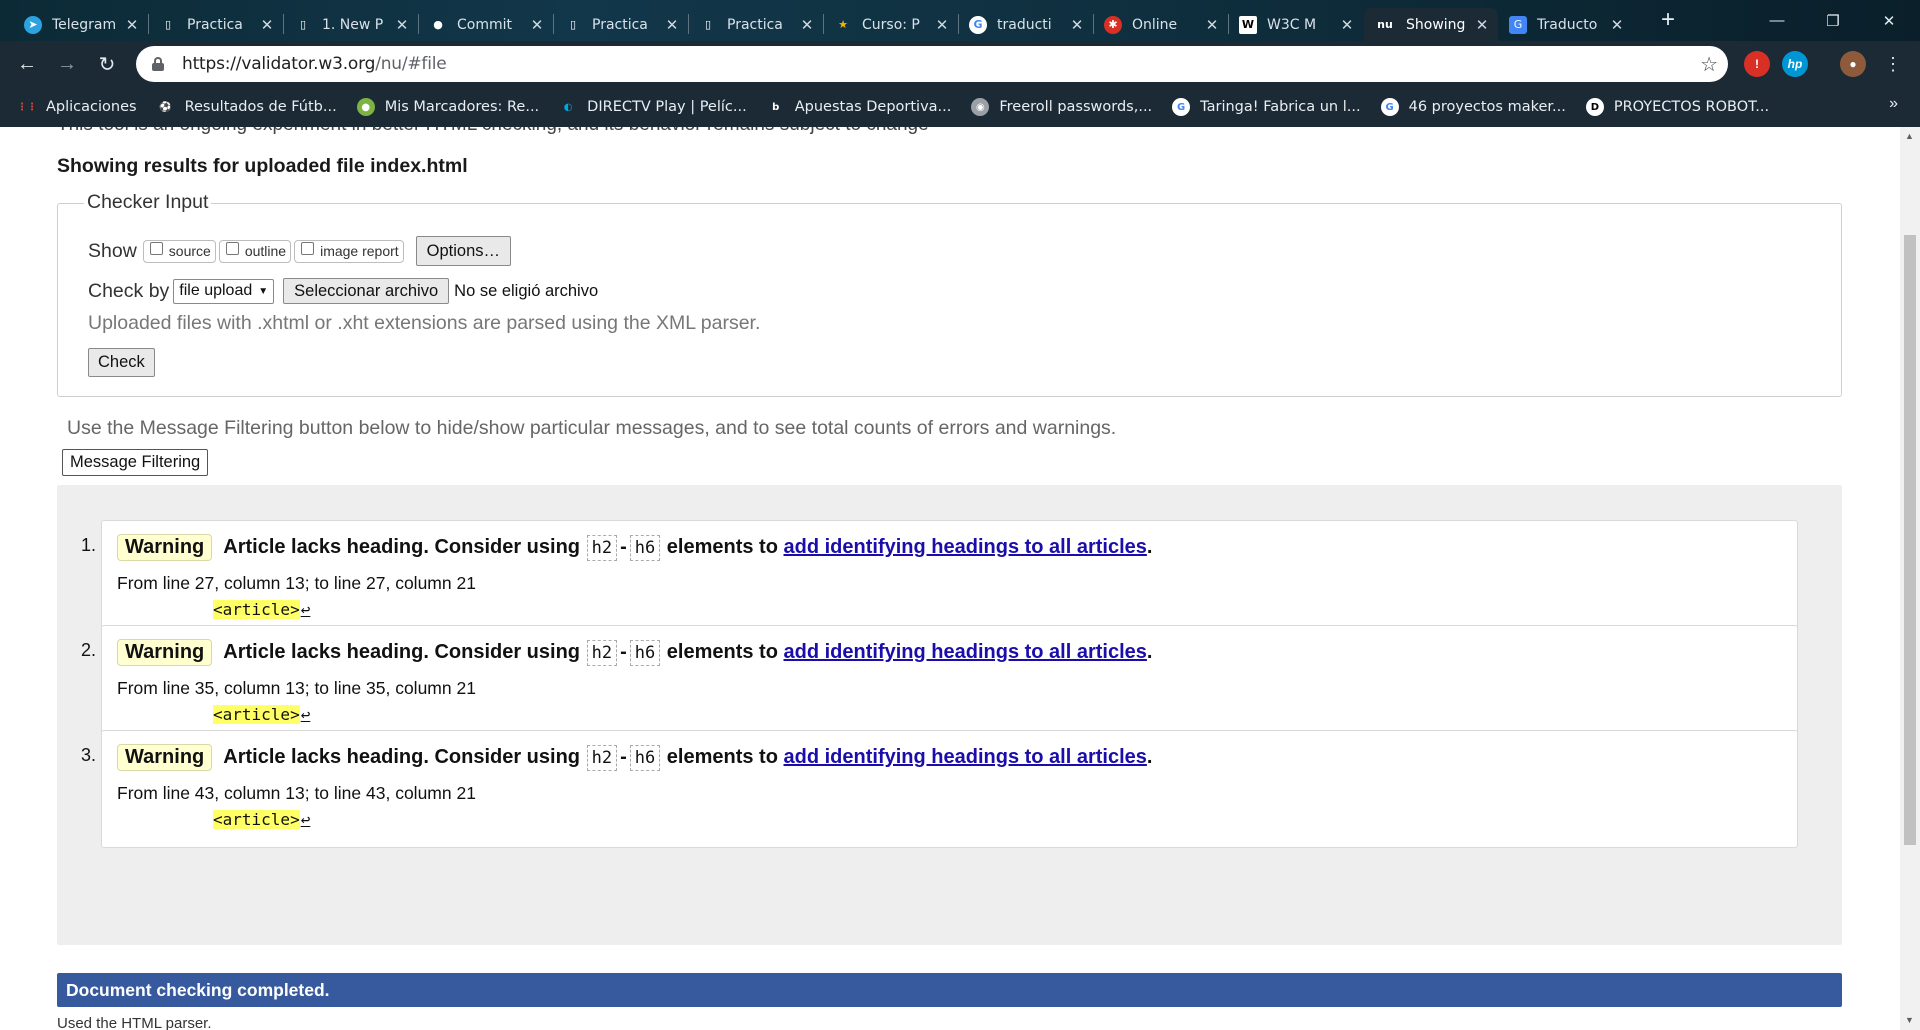  Describe the element at coordinates (1757, 64) in the screenshot. I see `extension-red-icon: !` at that location.